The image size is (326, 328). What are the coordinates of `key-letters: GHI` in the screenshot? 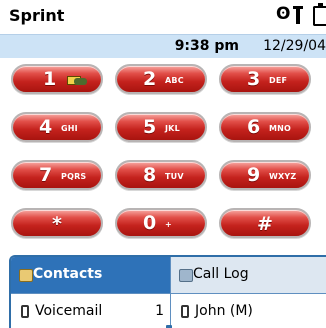 It's located at (69, 128).